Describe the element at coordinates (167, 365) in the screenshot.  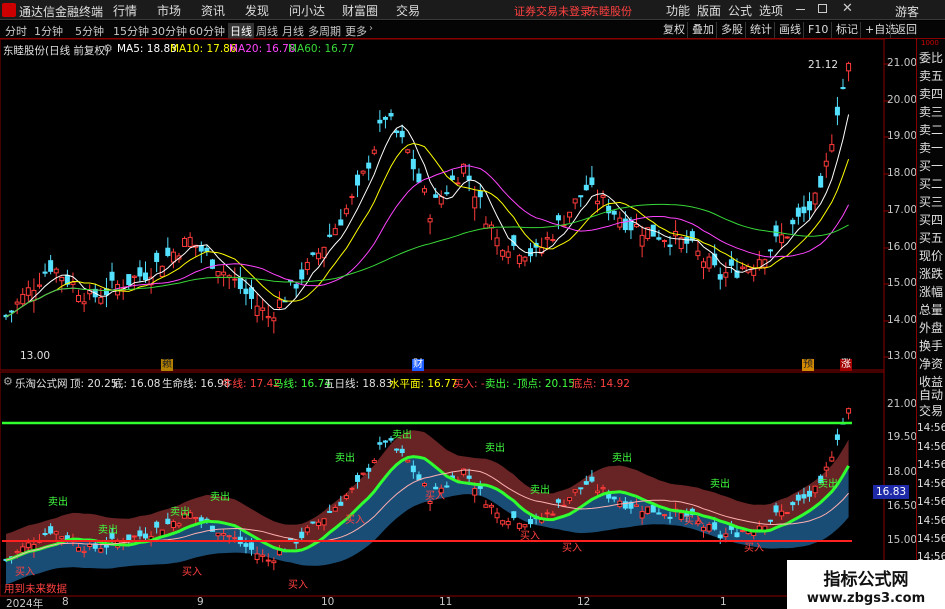
I see `event-marker: 赖` at that location.